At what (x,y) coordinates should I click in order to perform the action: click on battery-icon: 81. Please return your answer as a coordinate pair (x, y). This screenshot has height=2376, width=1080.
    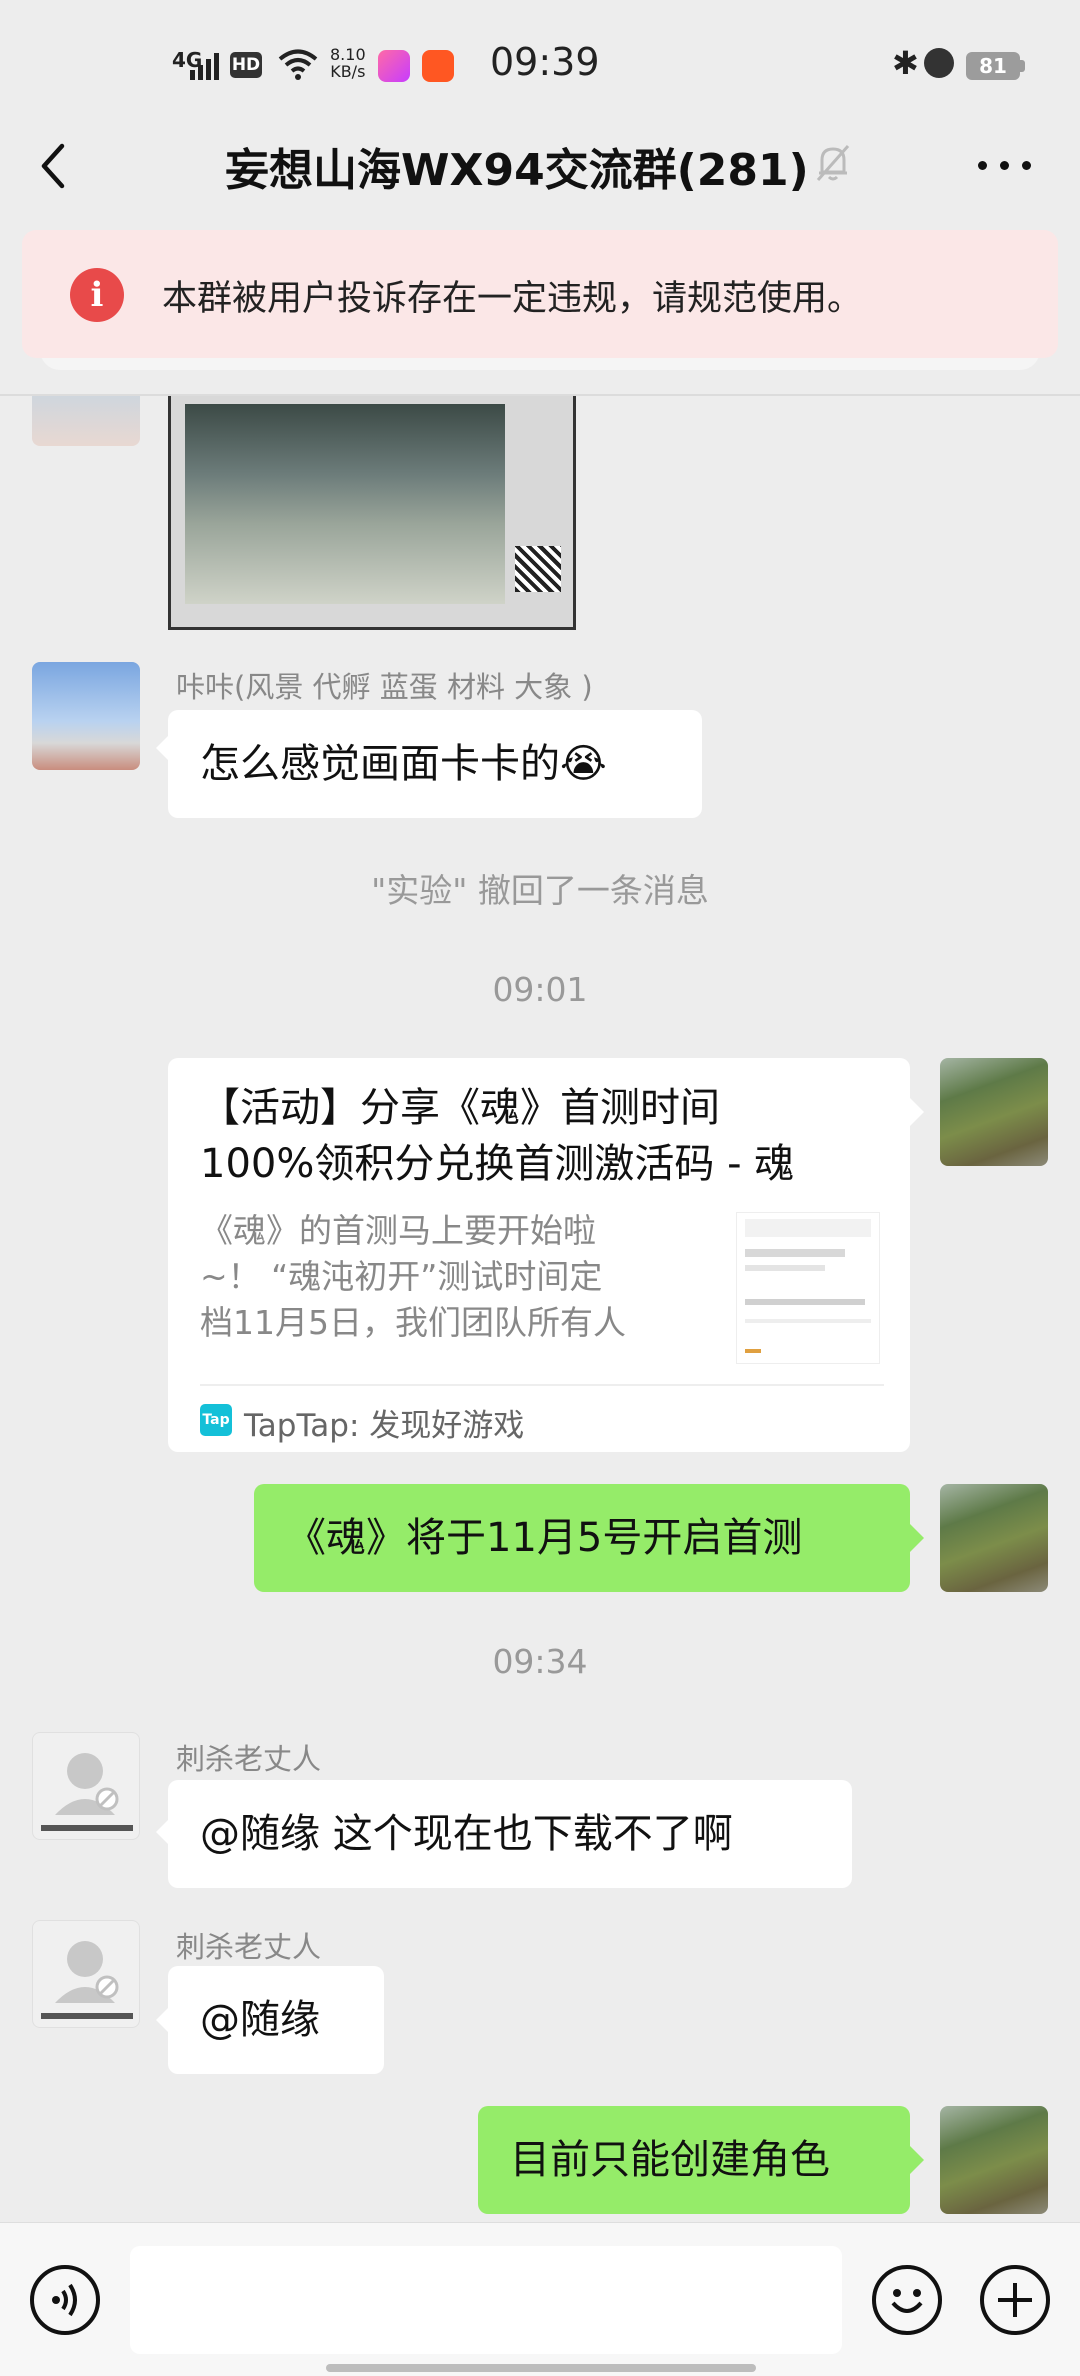
    Looking at the image, I should click on (993, 66).